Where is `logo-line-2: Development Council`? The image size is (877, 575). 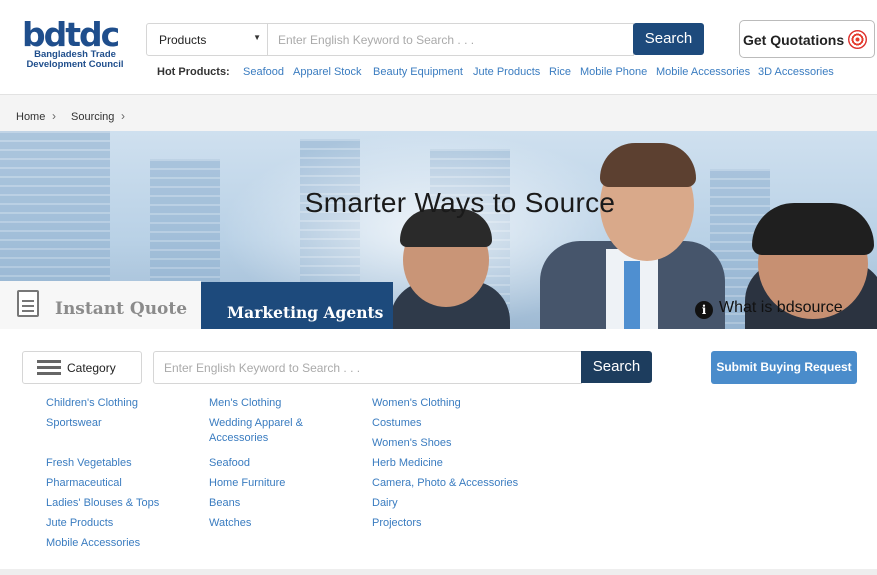
logo-line-2: Development Council is located at coordinates (75, 64).